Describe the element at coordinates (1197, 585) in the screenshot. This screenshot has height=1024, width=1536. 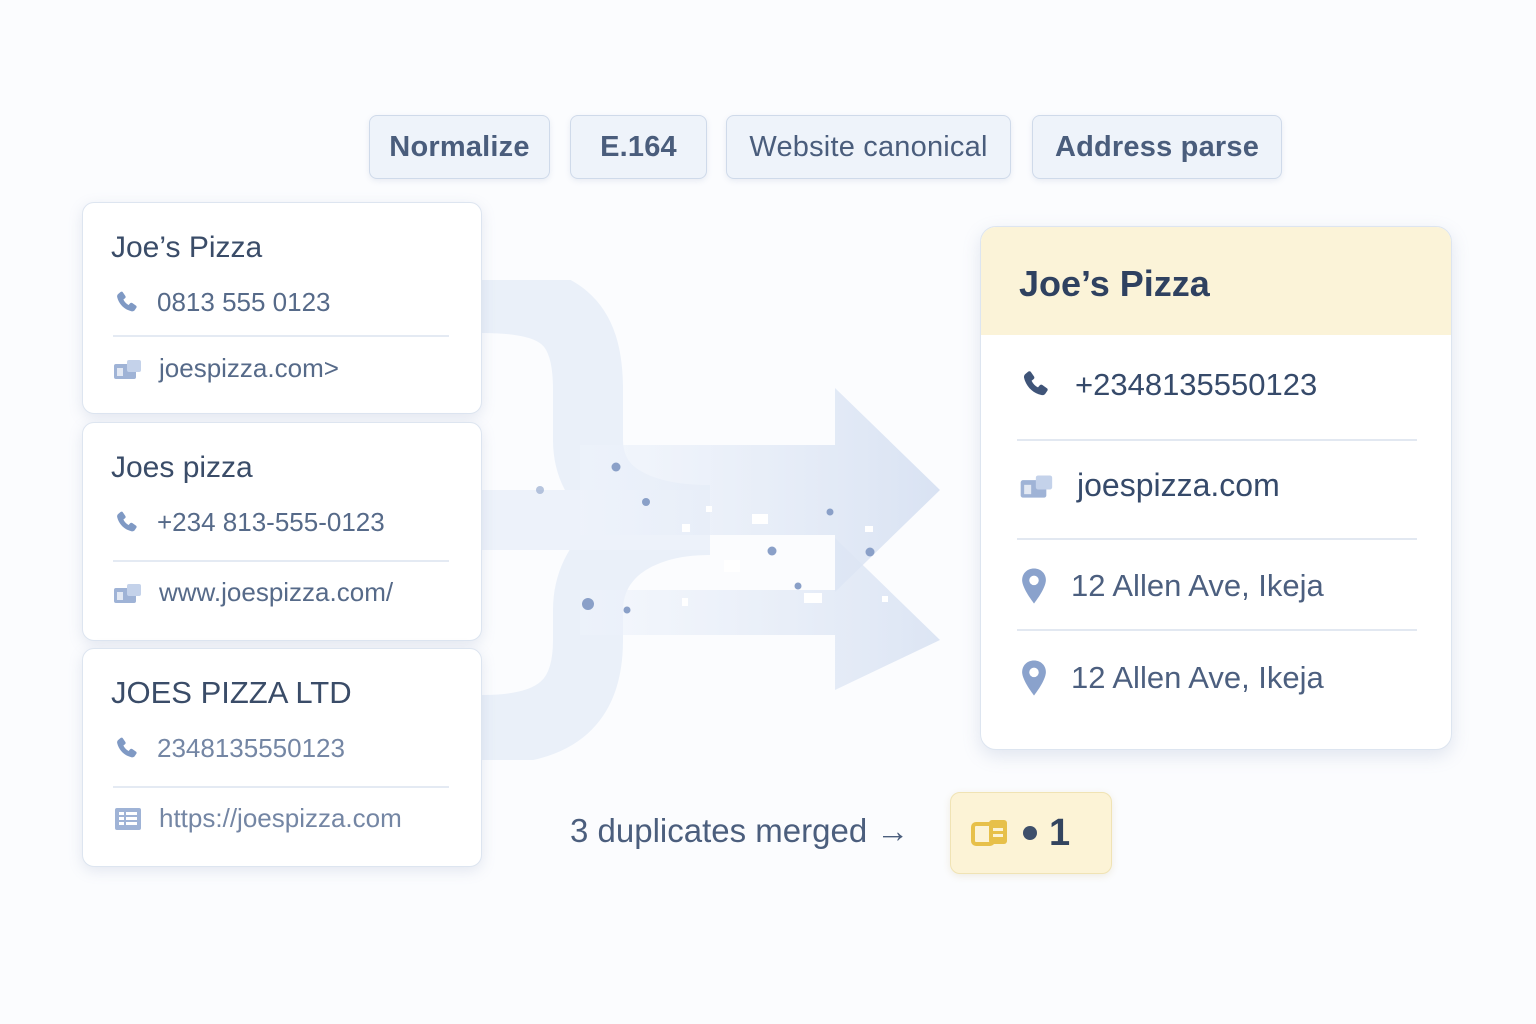
I see `merged-address-1: 12 Allen Ave, Ikeja` at that location.